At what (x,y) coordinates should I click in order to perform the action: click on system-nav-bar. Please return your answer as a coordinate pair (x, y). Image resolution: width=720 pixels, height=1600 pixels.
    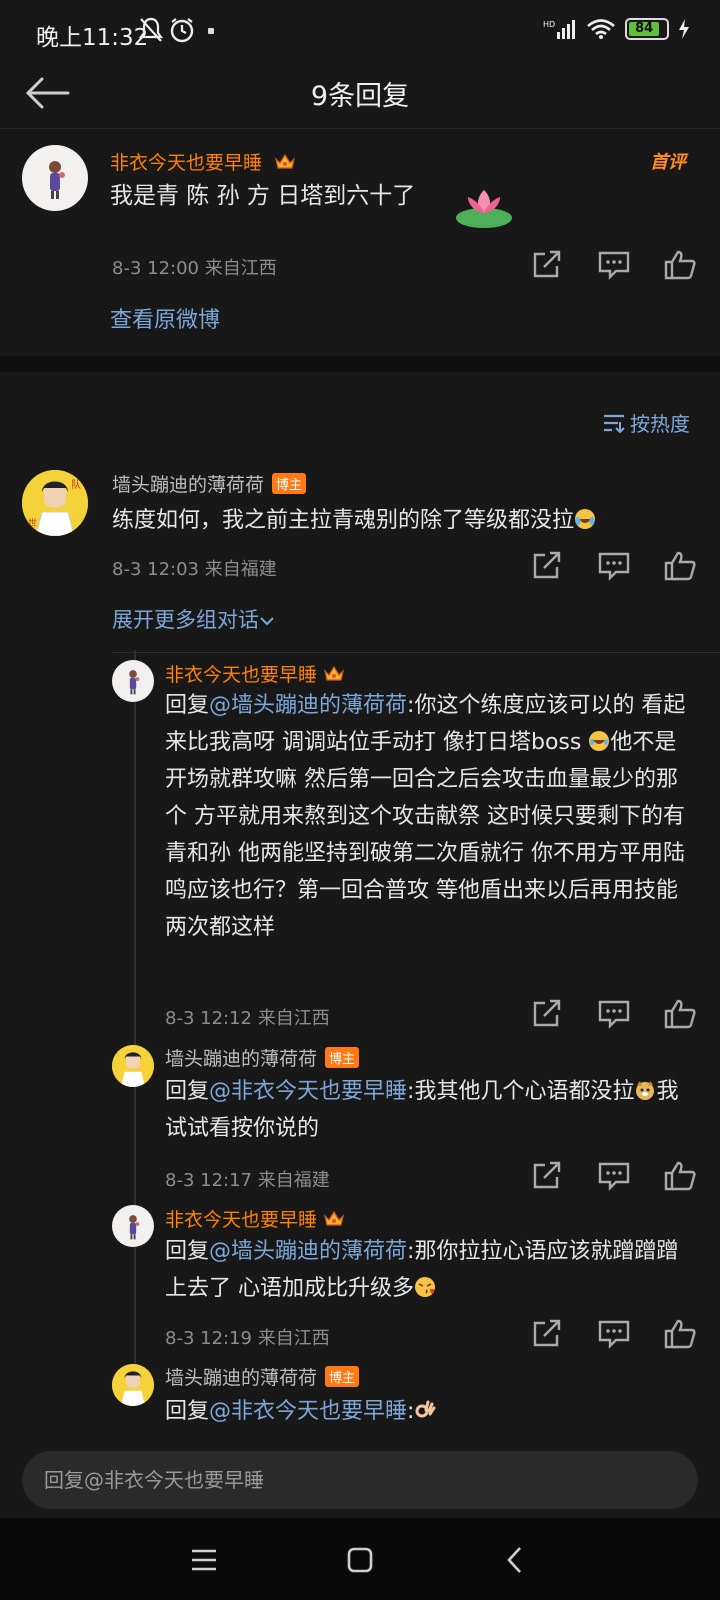
    Looking at the image, I should click on (360, 1559).